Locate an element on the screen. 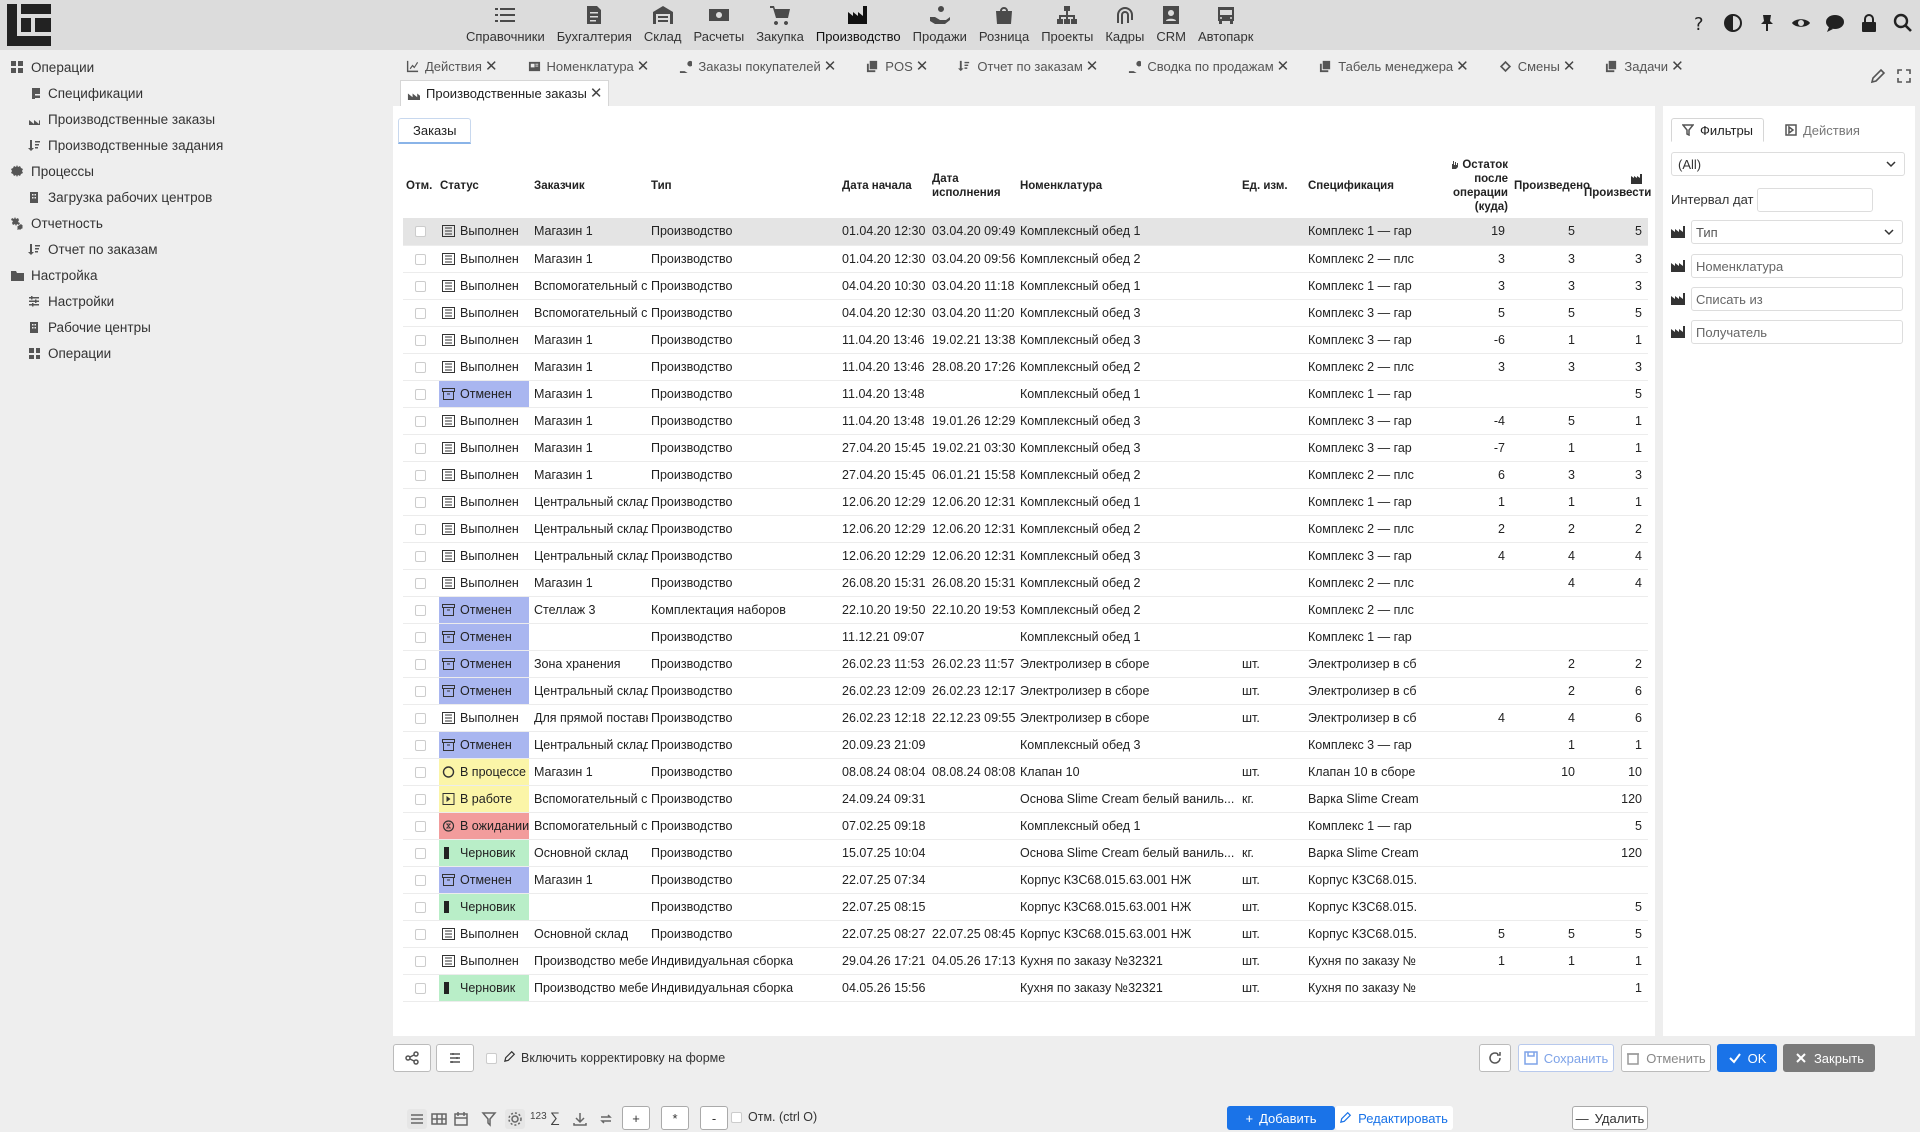 The image size is (1920, 1132). sidebar-item-2-0: Отчет по заказам is located at coordinates (193, 249).